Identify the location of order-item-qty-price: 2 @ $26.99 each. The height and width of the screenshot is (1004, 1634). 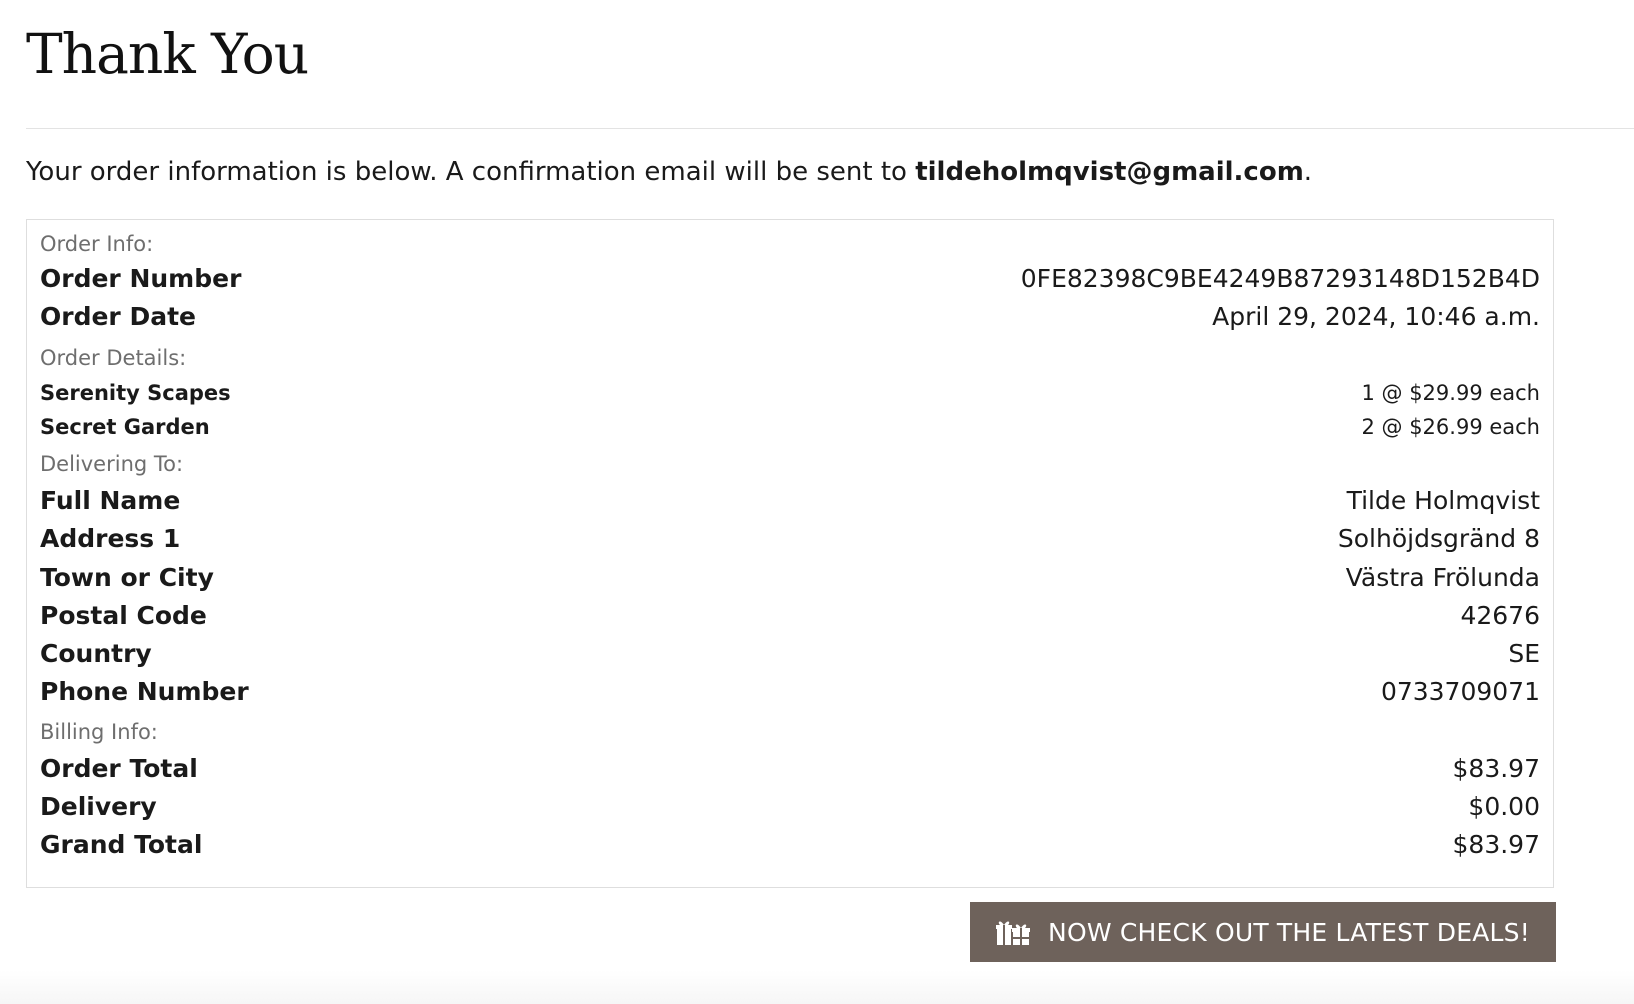
(1450, 427).